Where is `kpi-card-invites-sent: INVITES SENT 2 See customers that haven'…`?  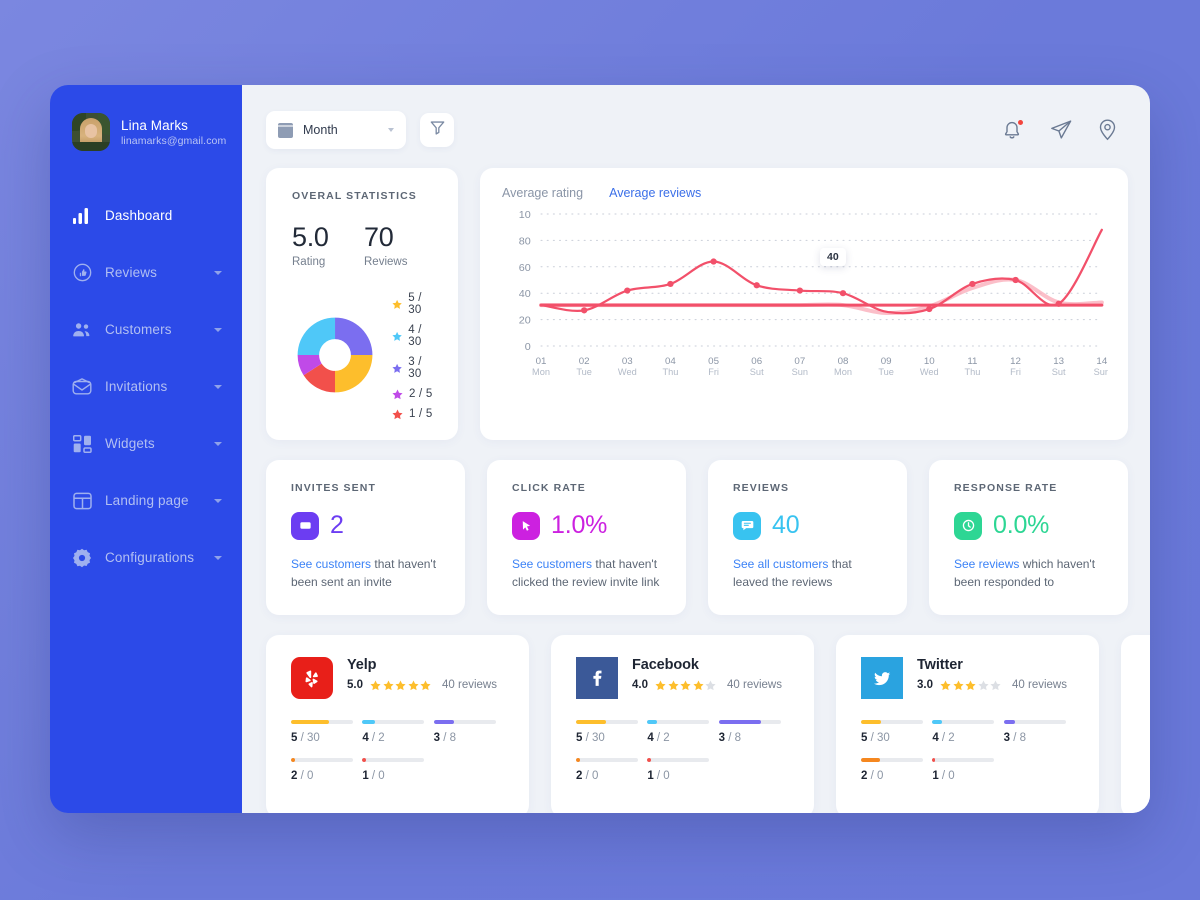 kpi-card-invites-sent: INVITES SENT 2 See customers that haven'… is located at coordinates (365, 537).